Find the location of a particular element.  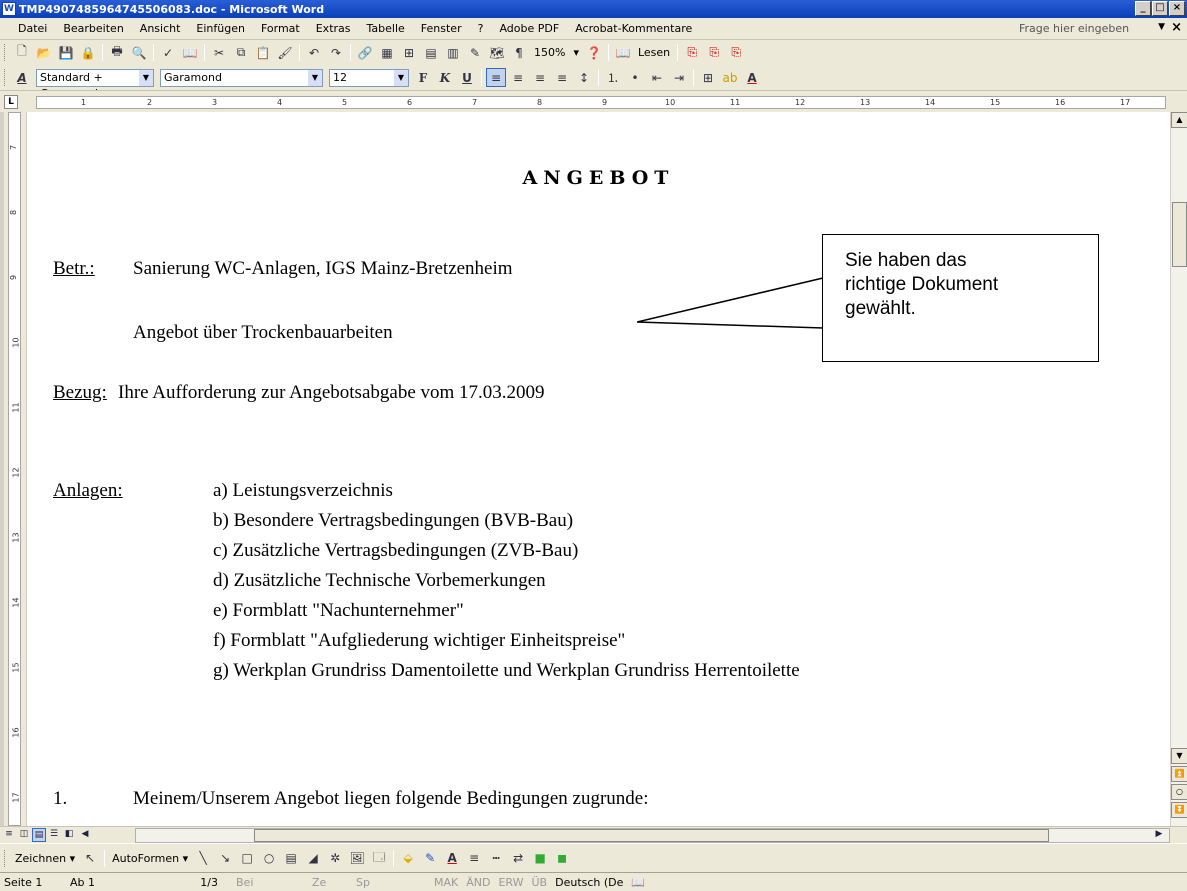

read-icon: 📖 is located at coordinates (623, 52).